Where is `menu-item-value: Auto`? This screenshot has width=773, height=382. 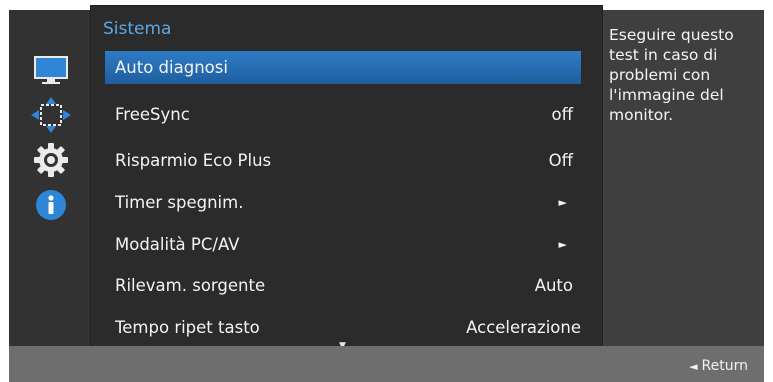 menu-item-value: Auto is located at coordinates (553, 285).